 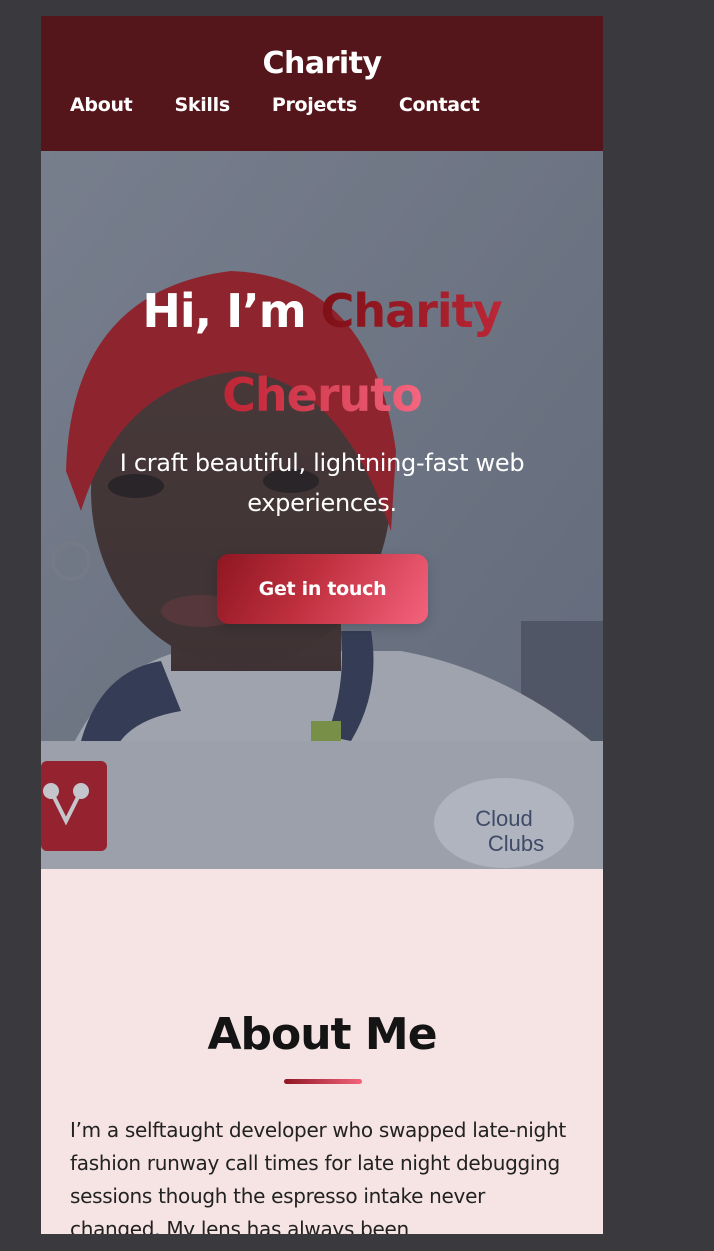 What do you see at coordinates (224, 311) in the screenshot?
I see `hero-greeting: Hi, I’m` at bounding box center [224, 311].